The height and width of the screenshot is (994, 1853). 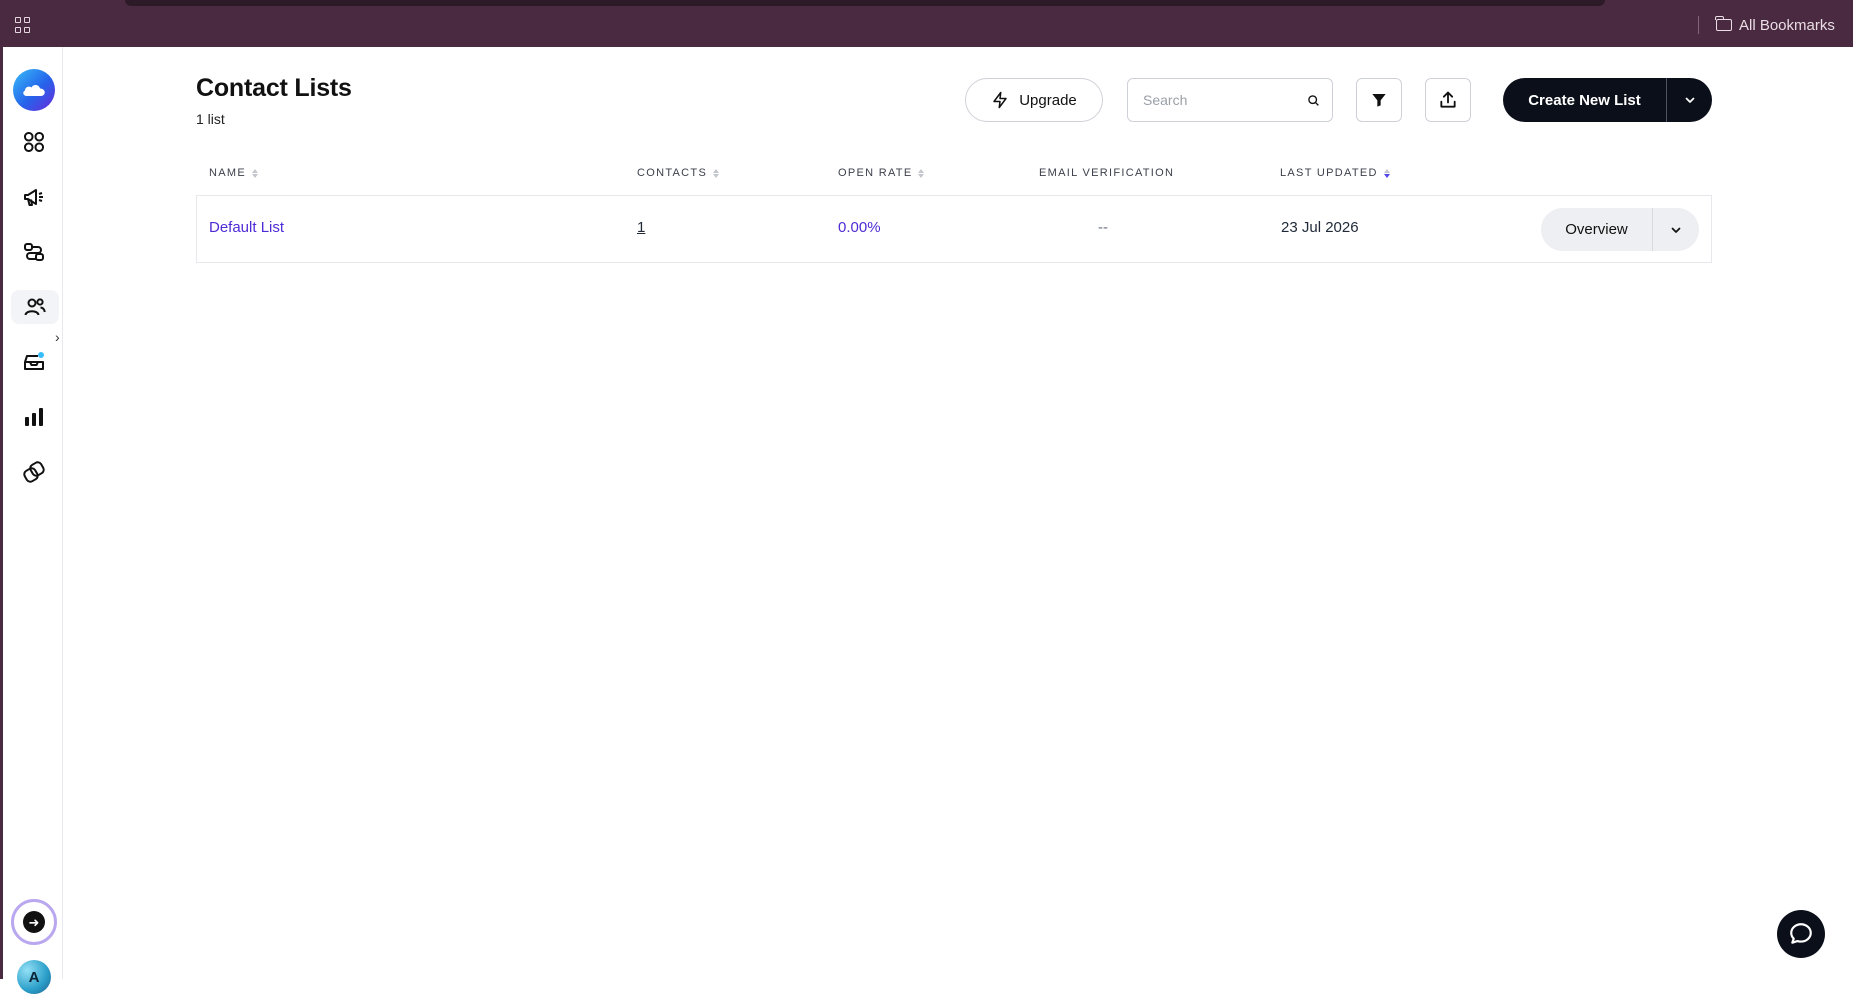 I want to click on create-new-list-button-group: Create New List, so click(x=1607, y=100).